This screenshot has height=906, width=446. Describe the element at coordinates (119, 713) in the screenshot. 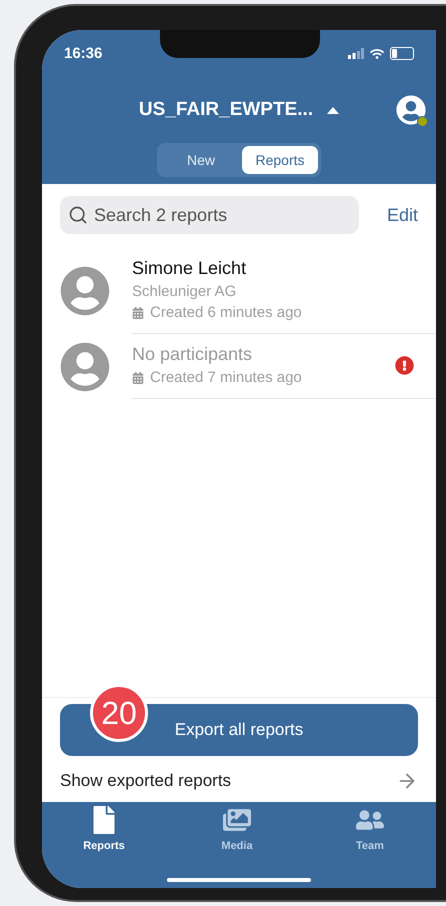

I see `step-number-tooltip: 20` at that location.